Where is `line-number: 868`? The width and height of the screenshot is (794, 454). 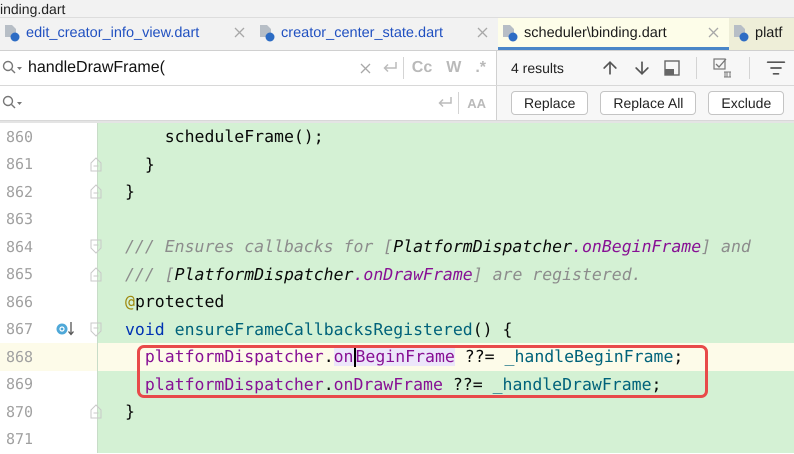 line-number: 868 is located at coordinates (20, 357).